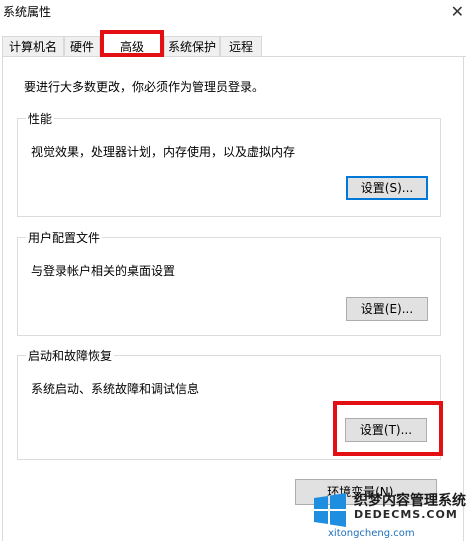 The width and height of the screenshot is (468, 541). Describe the element at coordinates (330, 510) in the screenshot. I see `windows-logo-icon` at that location.